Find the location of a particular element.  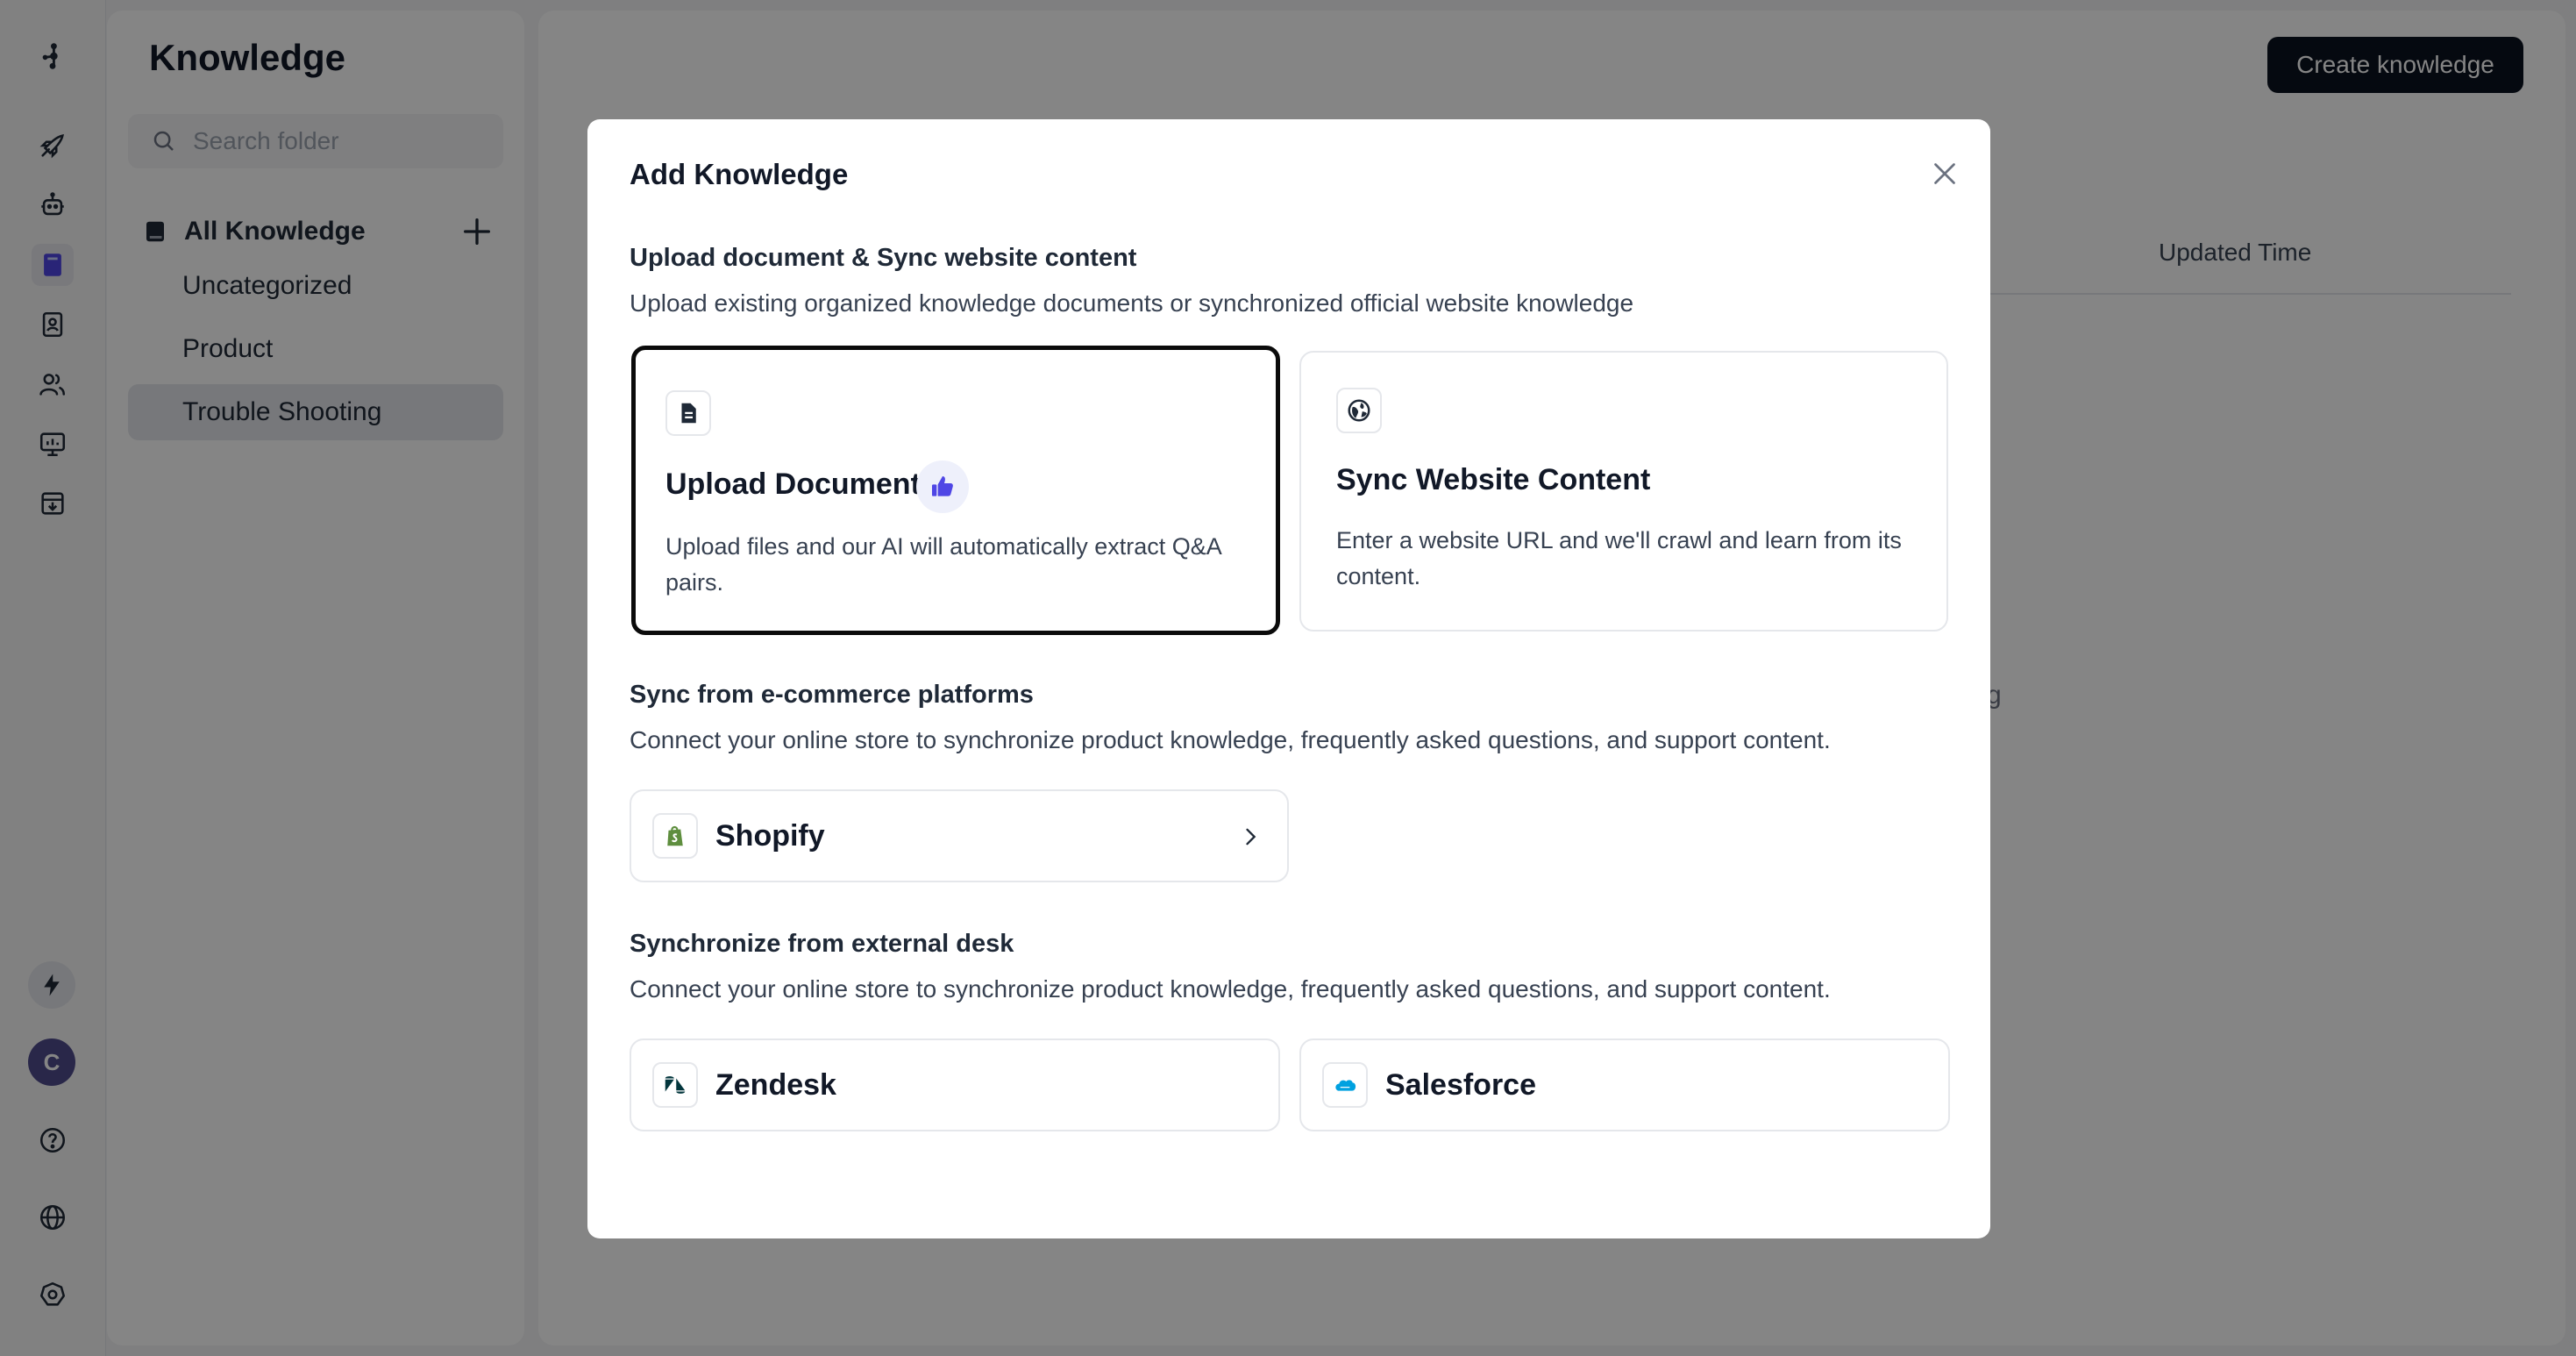

globe-icon is located at coordinates (1359, 410).